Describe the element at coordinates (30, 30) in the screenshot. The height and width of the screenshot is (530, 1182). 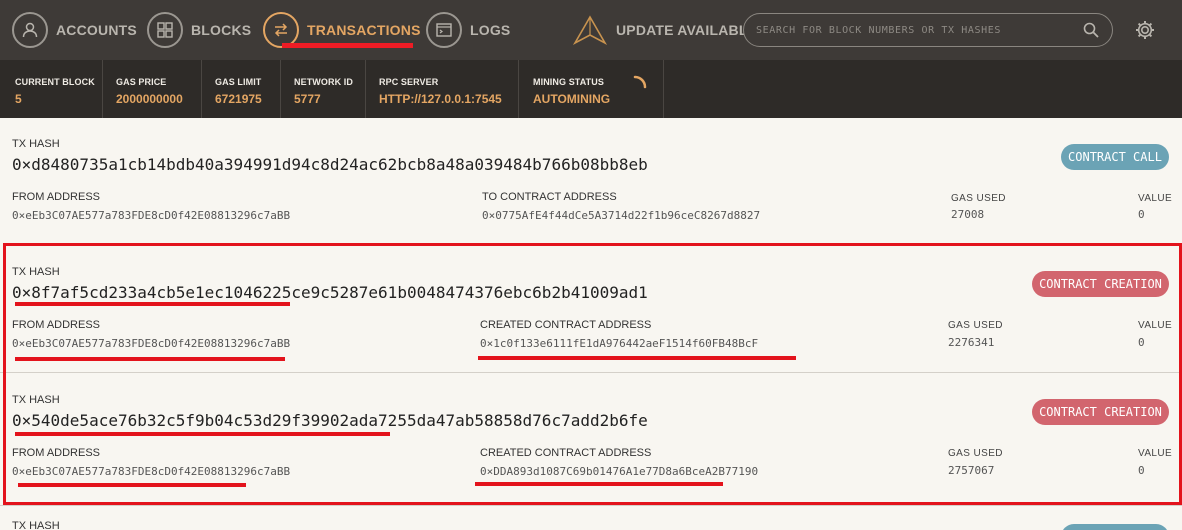
I see `account-icon` at that location.